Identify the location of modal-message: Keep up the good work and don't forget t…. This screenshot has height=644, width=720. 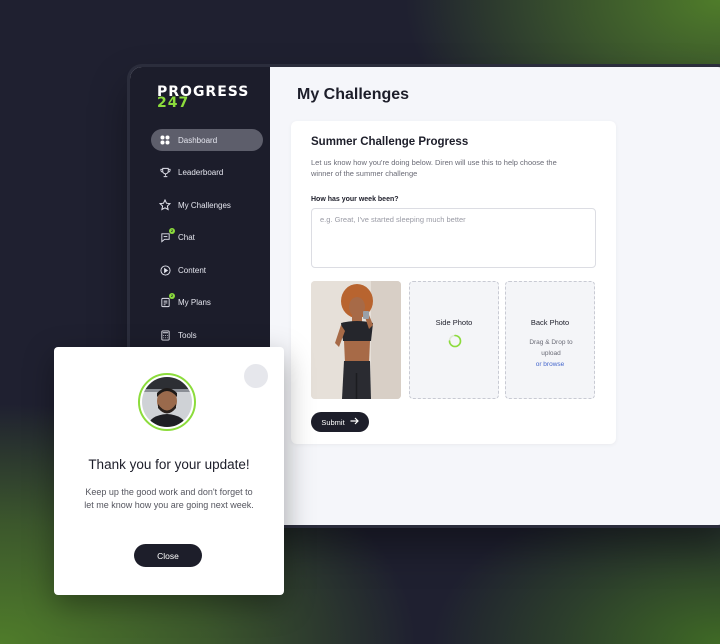
(169, 498).